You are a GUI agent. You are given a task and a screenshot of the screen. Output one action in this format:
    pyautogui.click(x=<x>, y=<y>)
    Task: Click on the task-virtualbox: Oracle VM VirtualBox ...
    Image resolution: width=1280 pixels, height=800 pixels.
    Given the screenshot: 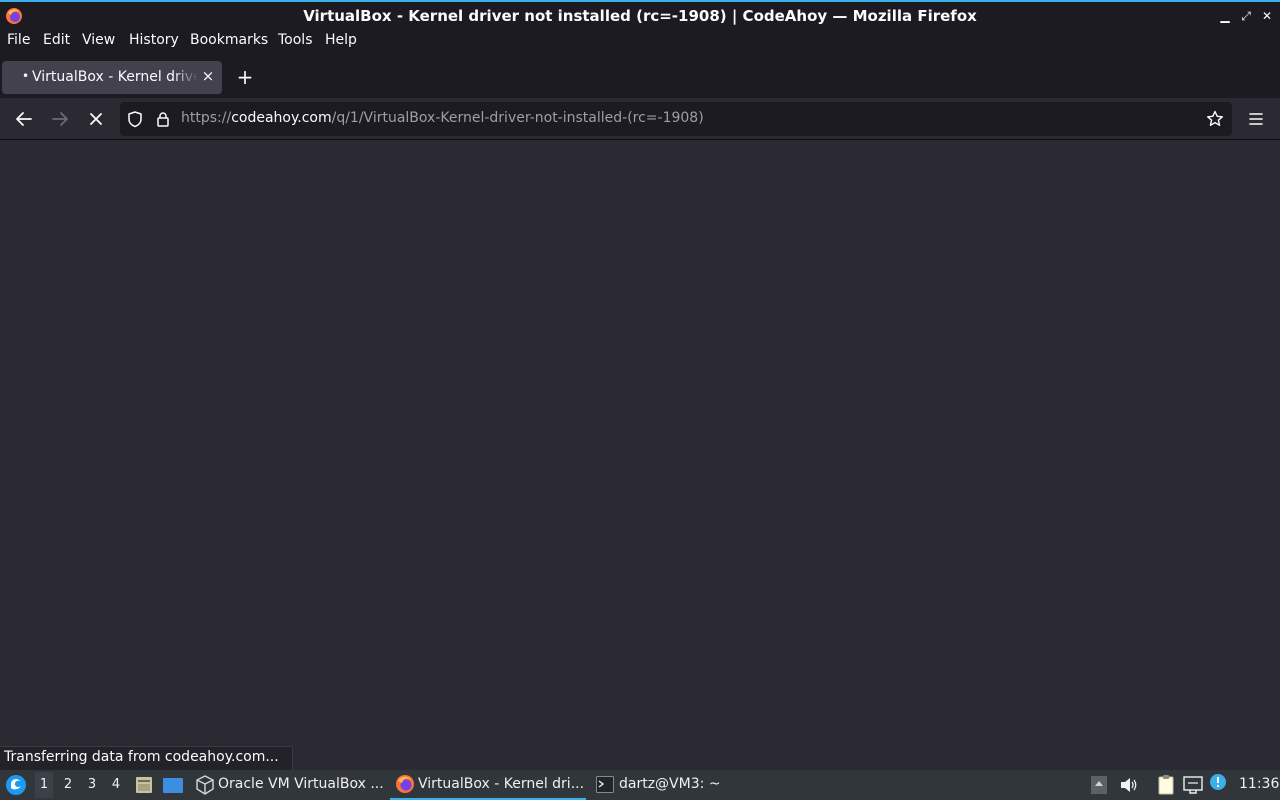 What is the action you would take?
    pyautogui.click(x=289, y=785)
    